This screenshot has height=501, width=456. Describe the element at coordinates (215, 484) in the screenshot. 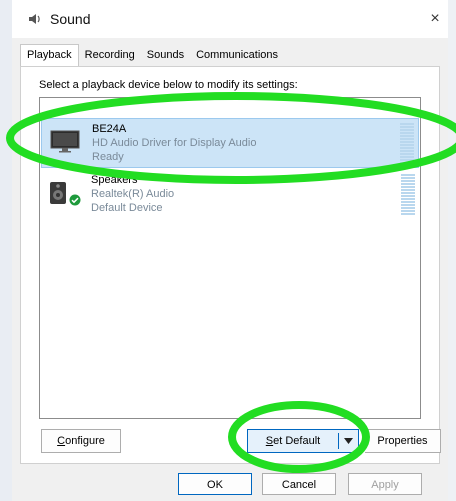

I see `ok-button: OK` at that location.